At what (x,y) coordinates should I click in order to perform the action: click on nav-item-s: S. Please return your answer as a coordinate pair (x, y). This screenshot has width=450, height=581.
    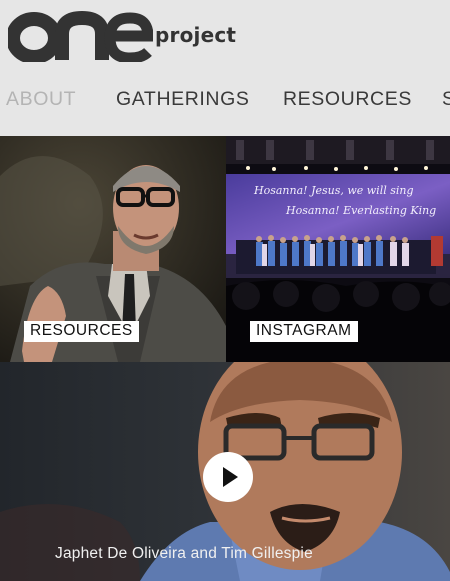
    Looking at the image, I should click on (446, 99).